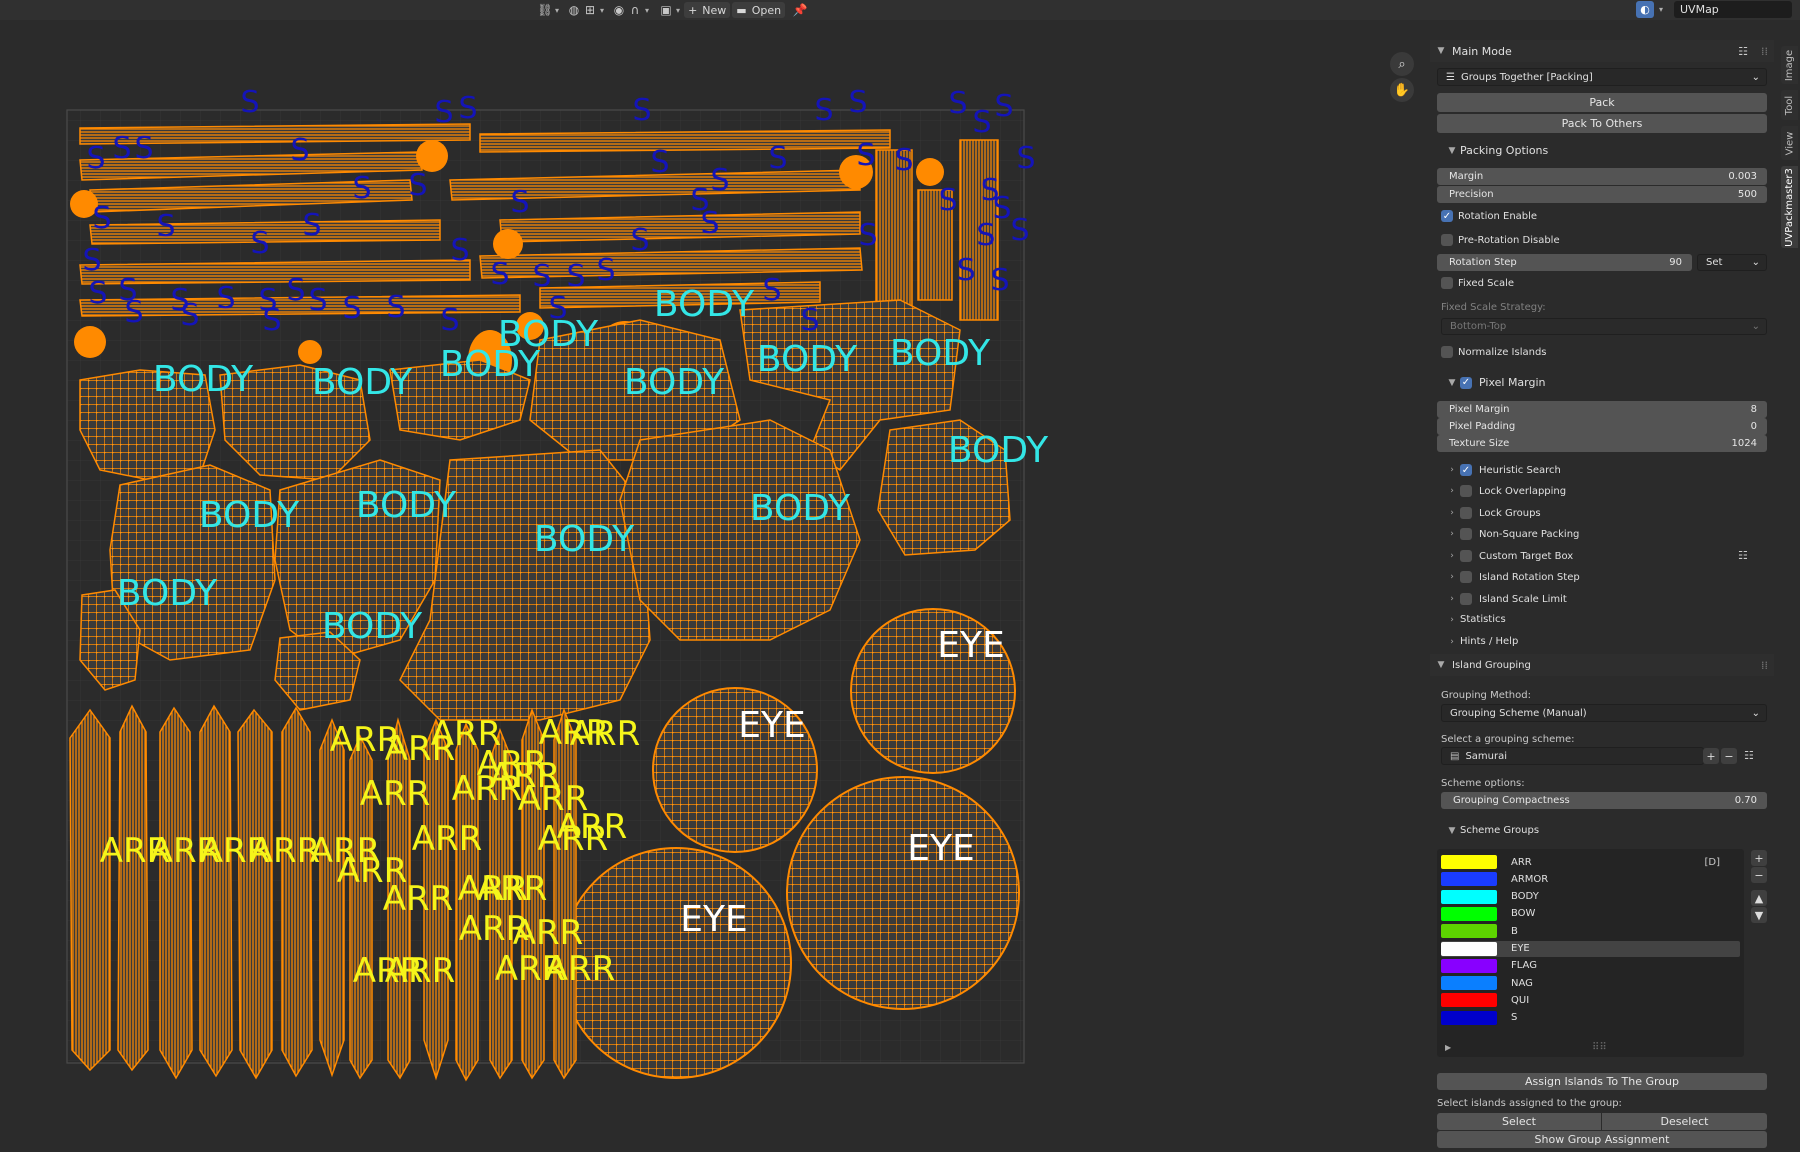 This screenshot has width=1800, height=1152. What do you see at coordinates (1494, 352) in the screenshot?
I see `normalize-islands-checkbox: Normalize Islands` at bounding box center [1494, 352].